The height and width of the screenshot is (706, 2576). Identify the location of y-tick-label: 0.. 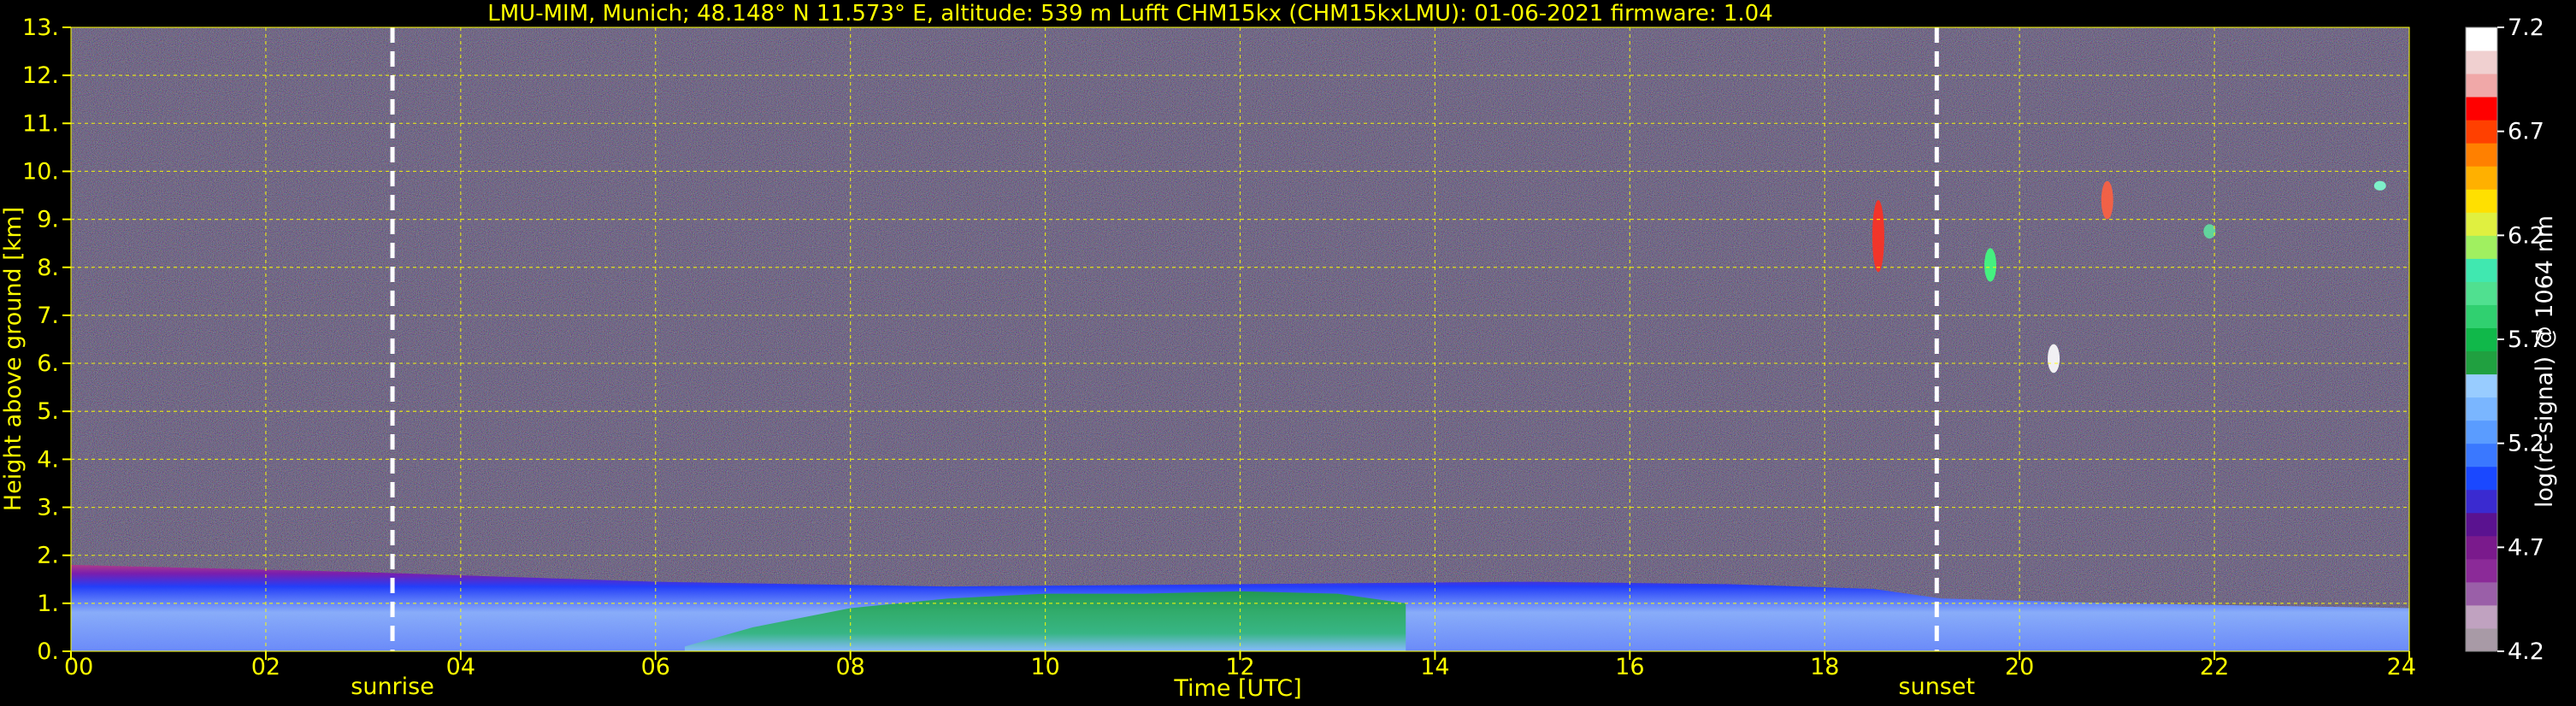
(48, 651).